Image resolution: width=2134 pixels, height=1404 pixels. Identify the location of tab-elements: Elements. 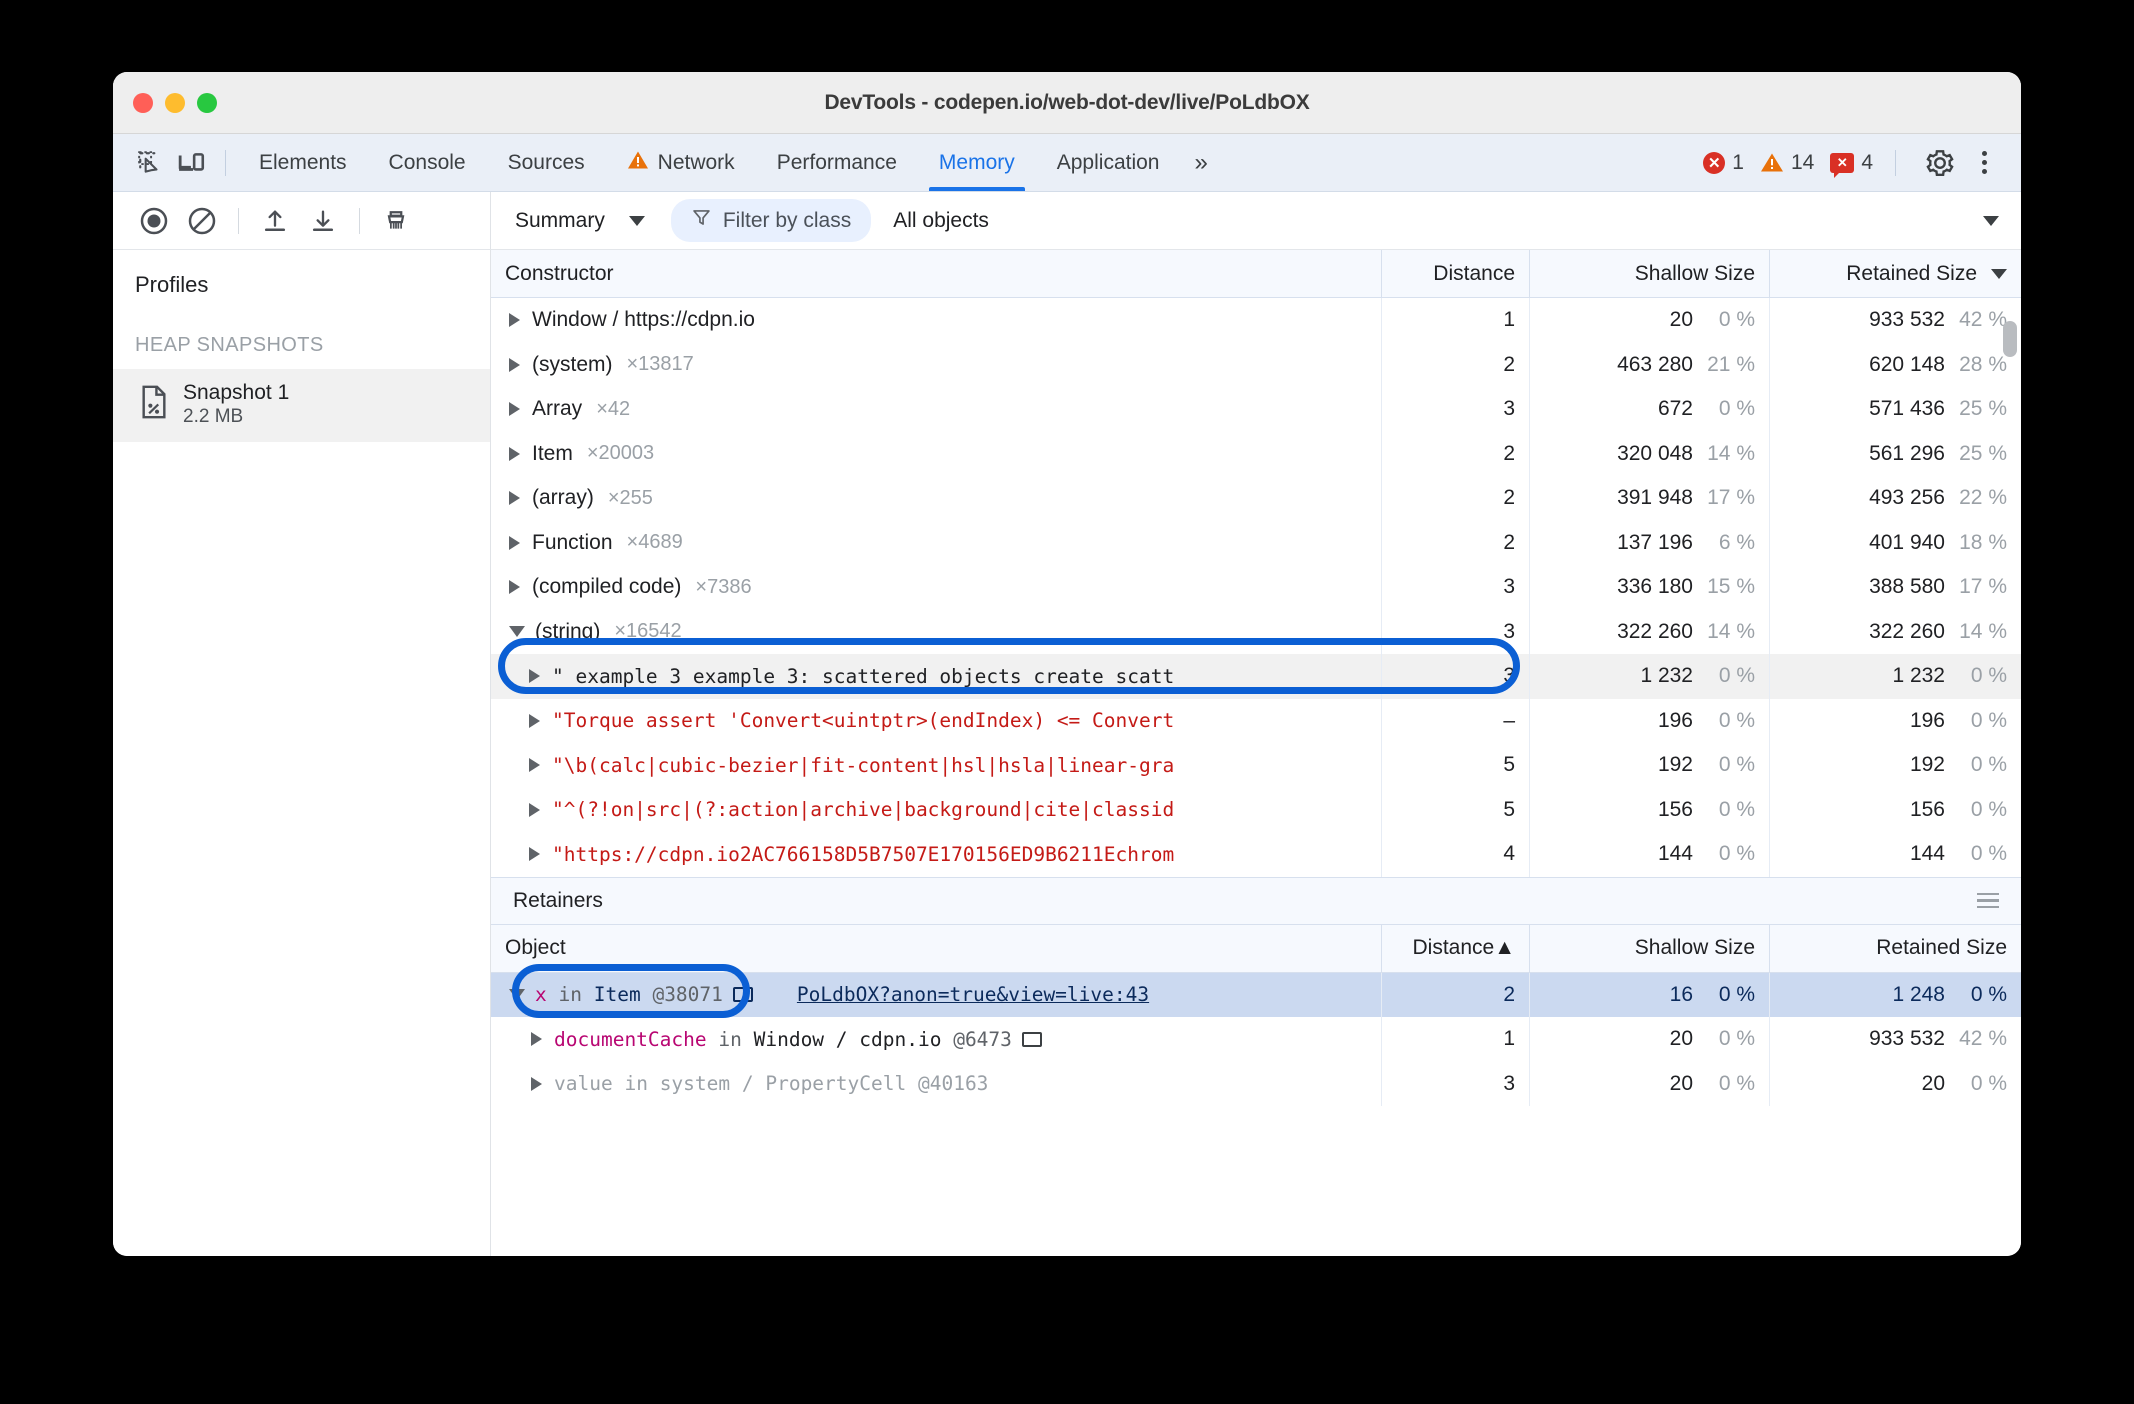
(303, 162).